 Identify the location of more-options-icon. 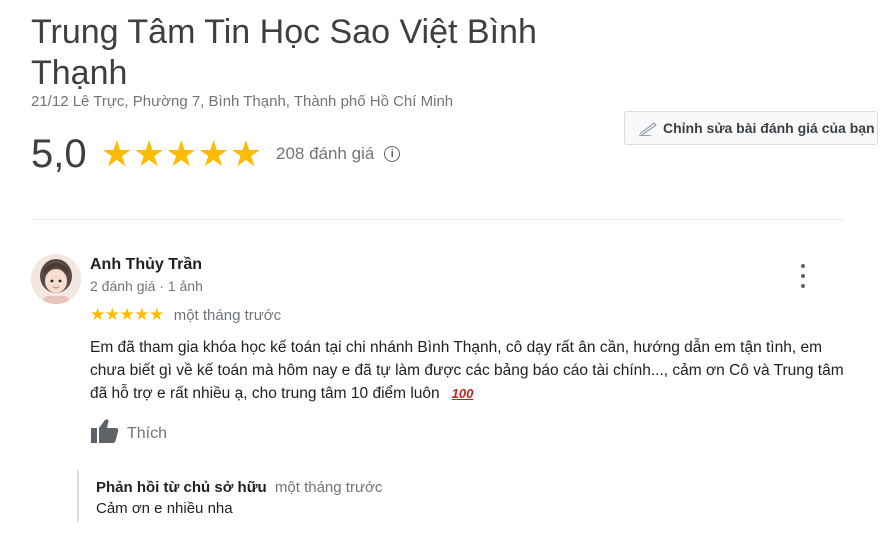
(803, 276).